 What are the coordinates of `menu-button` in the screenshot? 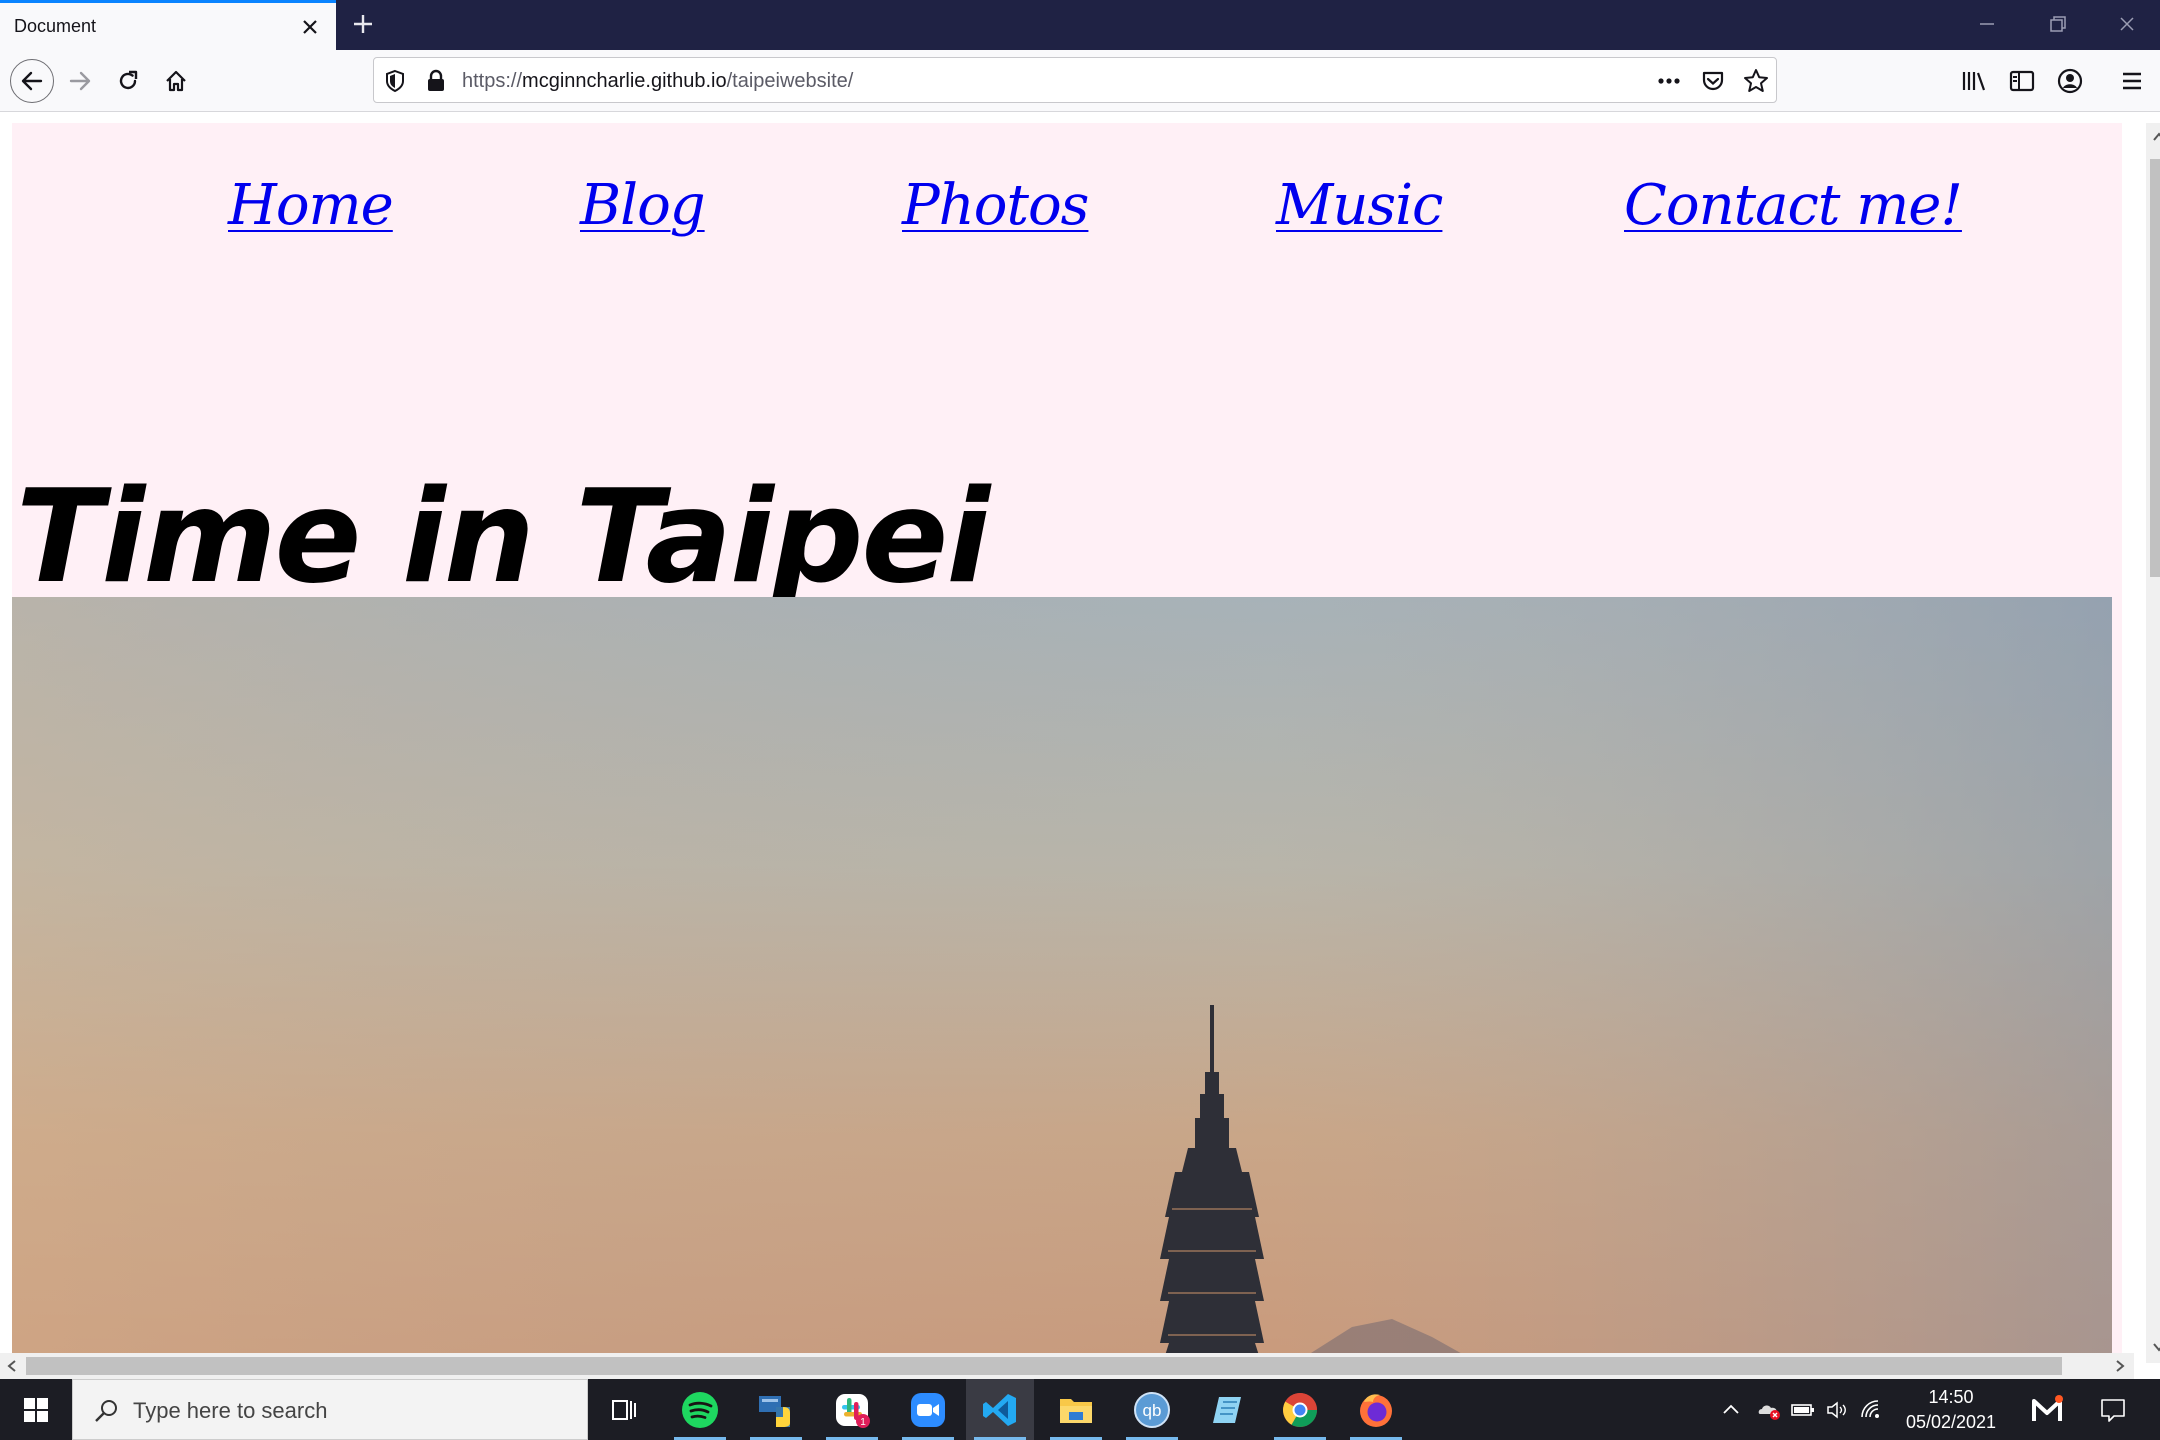 It's located at (2132, 81).